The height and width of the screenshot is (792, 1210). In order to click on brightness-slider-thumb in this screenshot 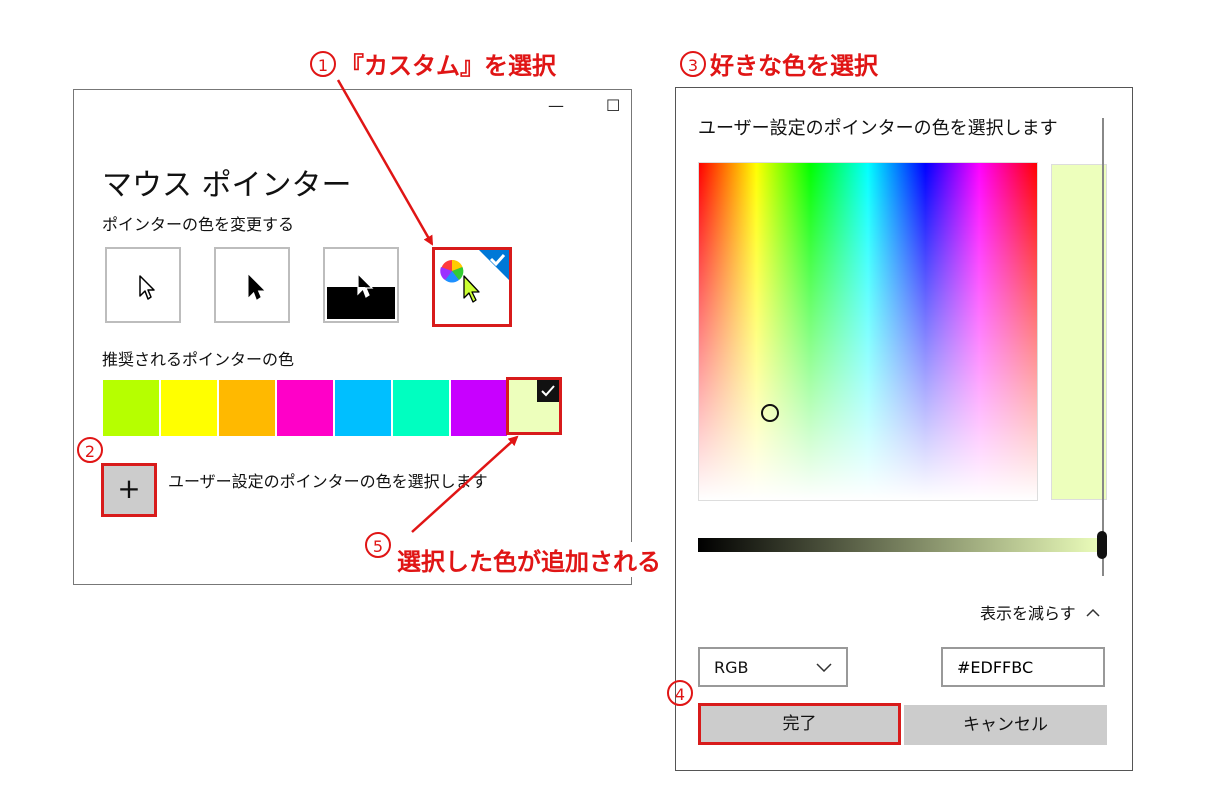, I will do `click(1102, 545)`.